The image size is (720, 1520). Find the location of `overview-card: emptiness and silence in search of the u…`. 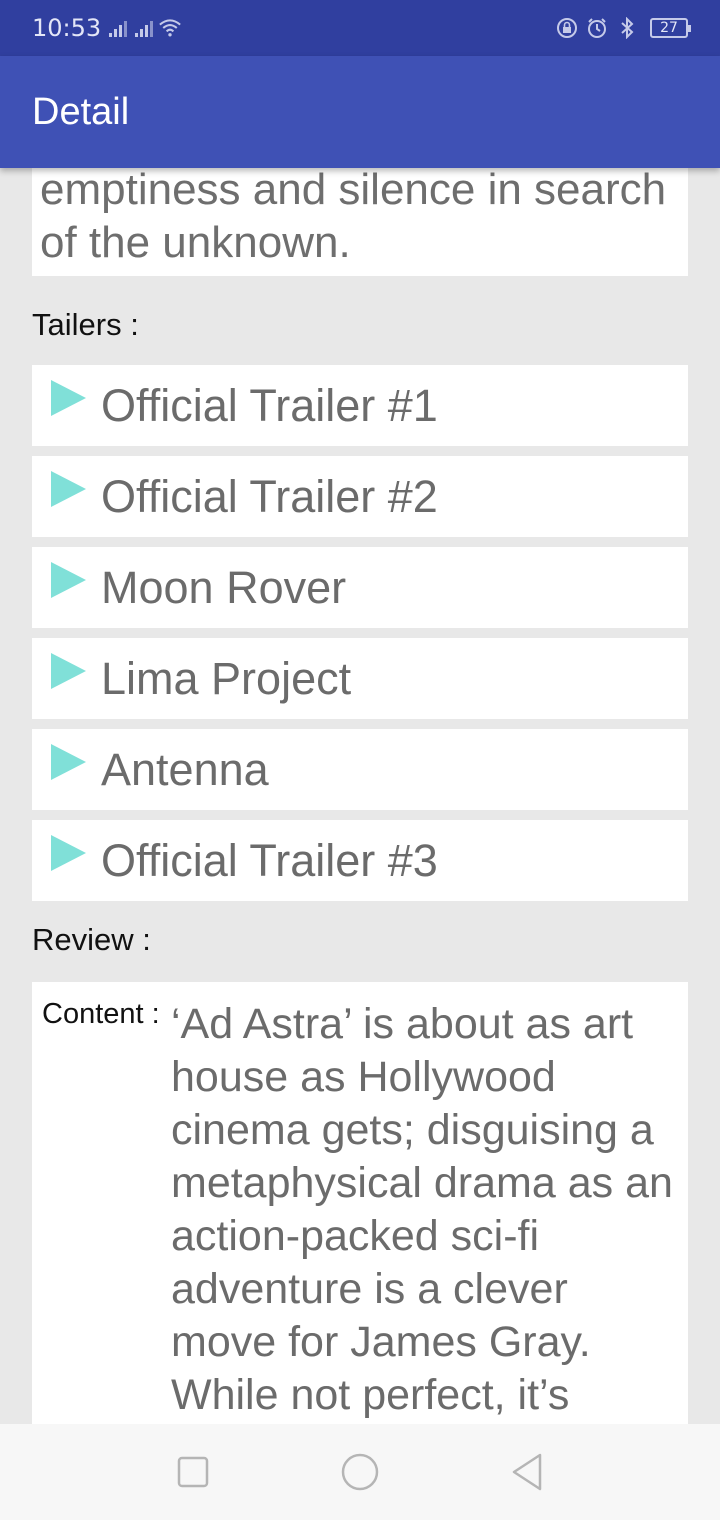

overview-card: emptiness and silence in search of the u… is located at coordinates (360, 222).